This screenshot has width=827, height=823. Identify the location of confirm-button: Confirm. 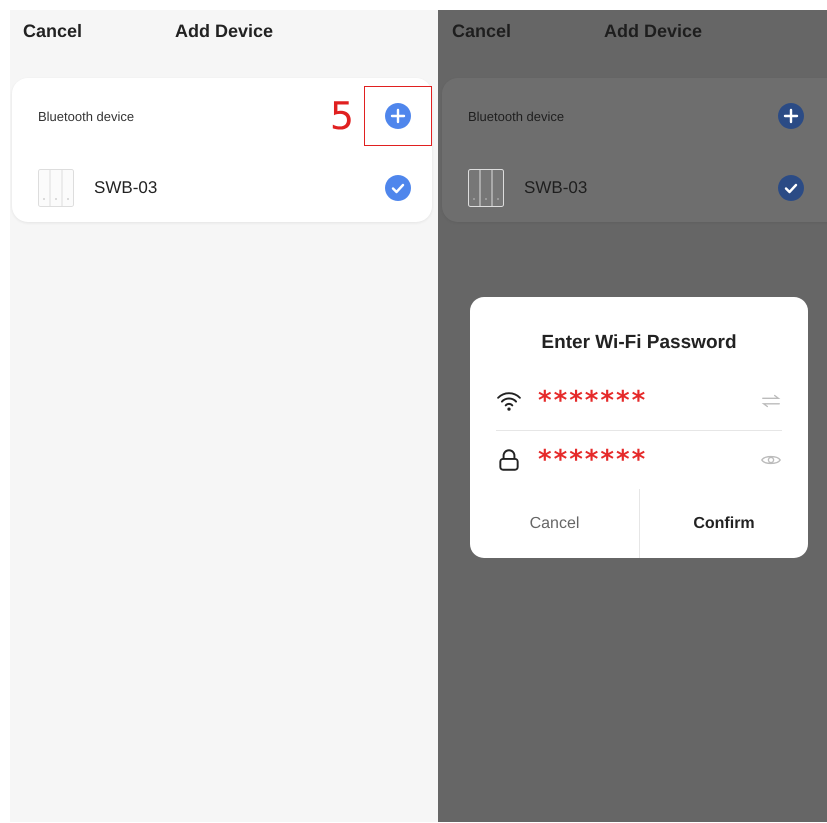
(723, 523).